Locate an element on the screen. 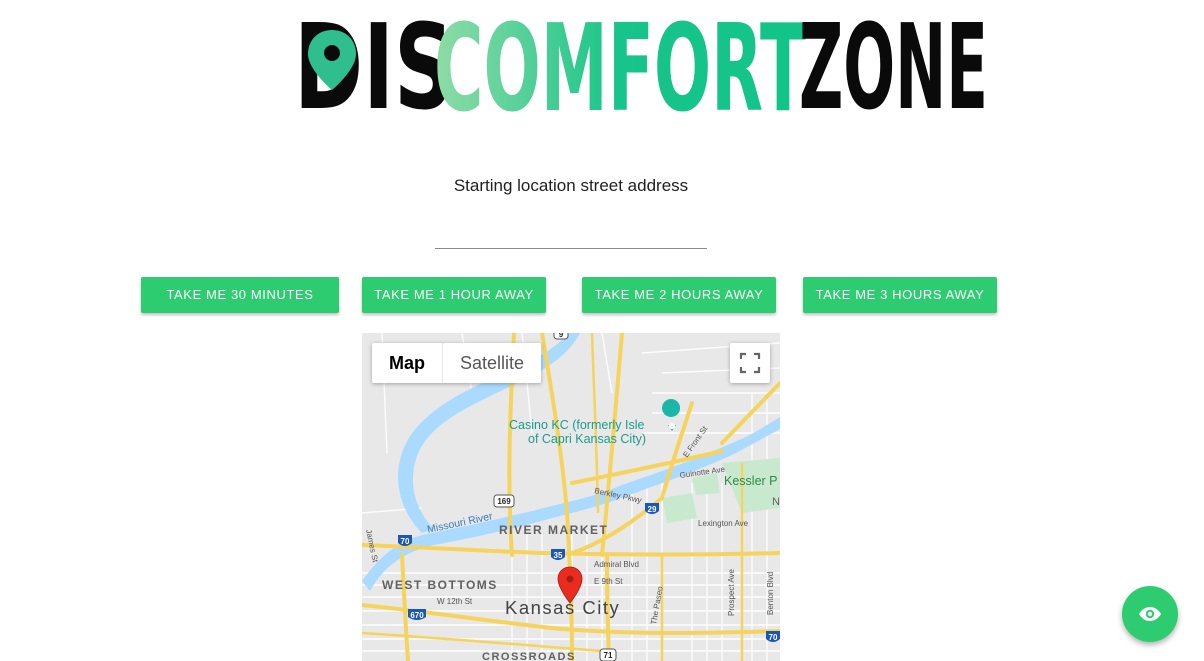  us9-shield: 9 is located at coordinates (561, 336).